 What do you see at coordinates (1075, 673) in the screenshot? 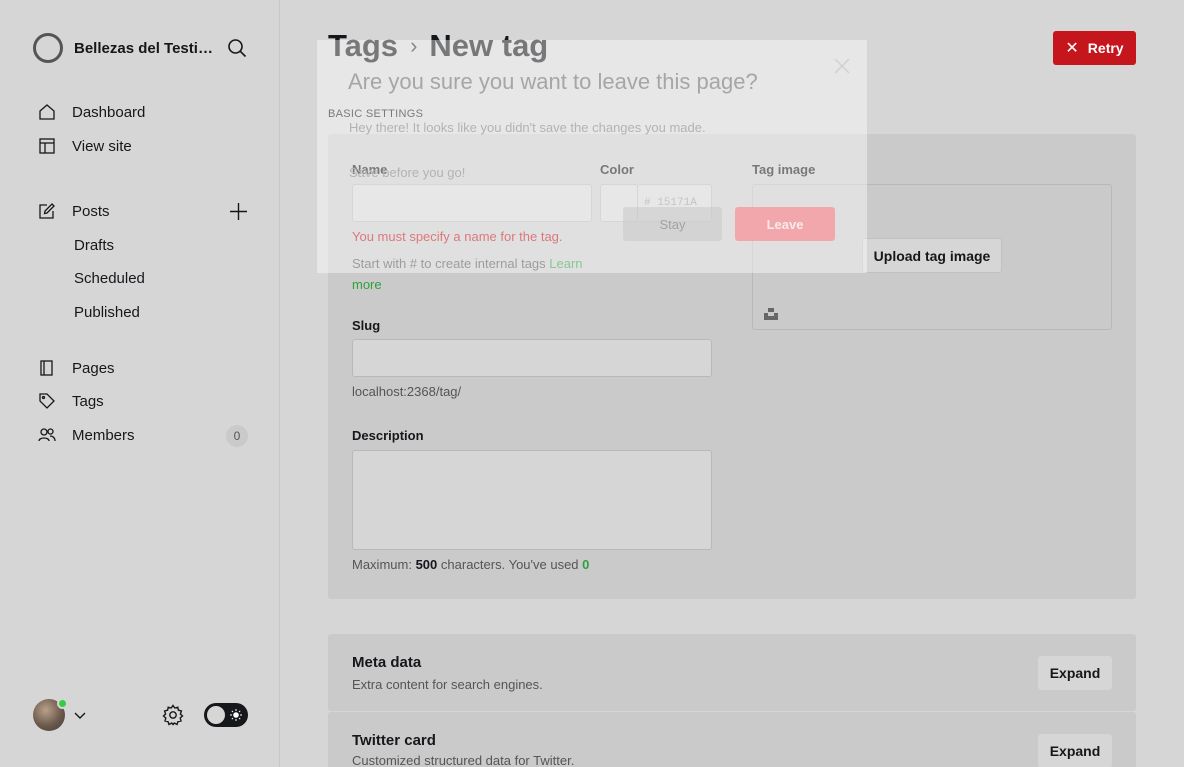
I see `expand-meta-data-button: Expand` at bounding box center [1075, 673].